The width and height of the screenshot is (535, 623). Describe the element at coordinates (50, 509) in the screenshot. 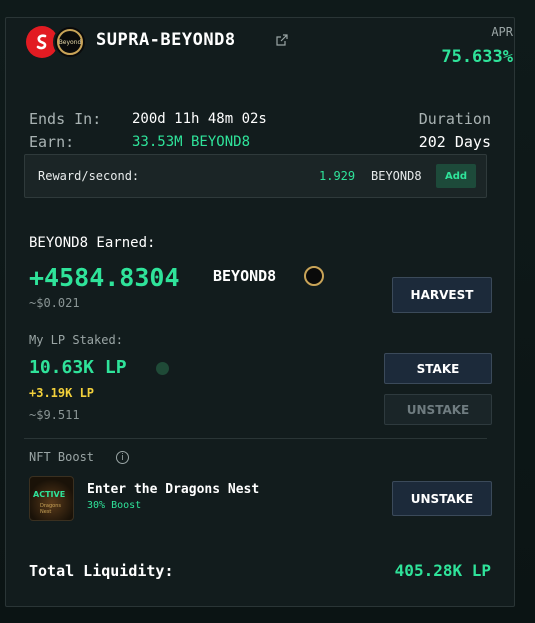

I see `nft-thumb-name: Dragons Nest` at that location.